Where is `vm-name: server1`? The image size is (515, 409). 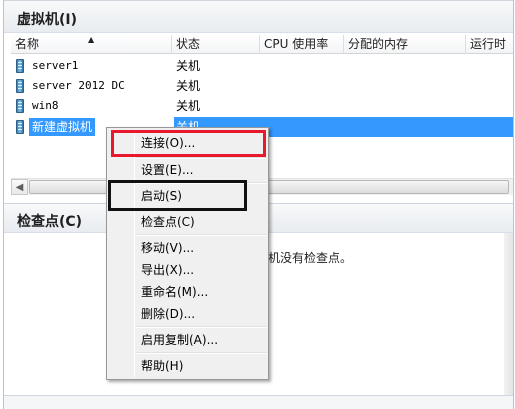
vm-name: server1 is located at coordinates (55, 65).